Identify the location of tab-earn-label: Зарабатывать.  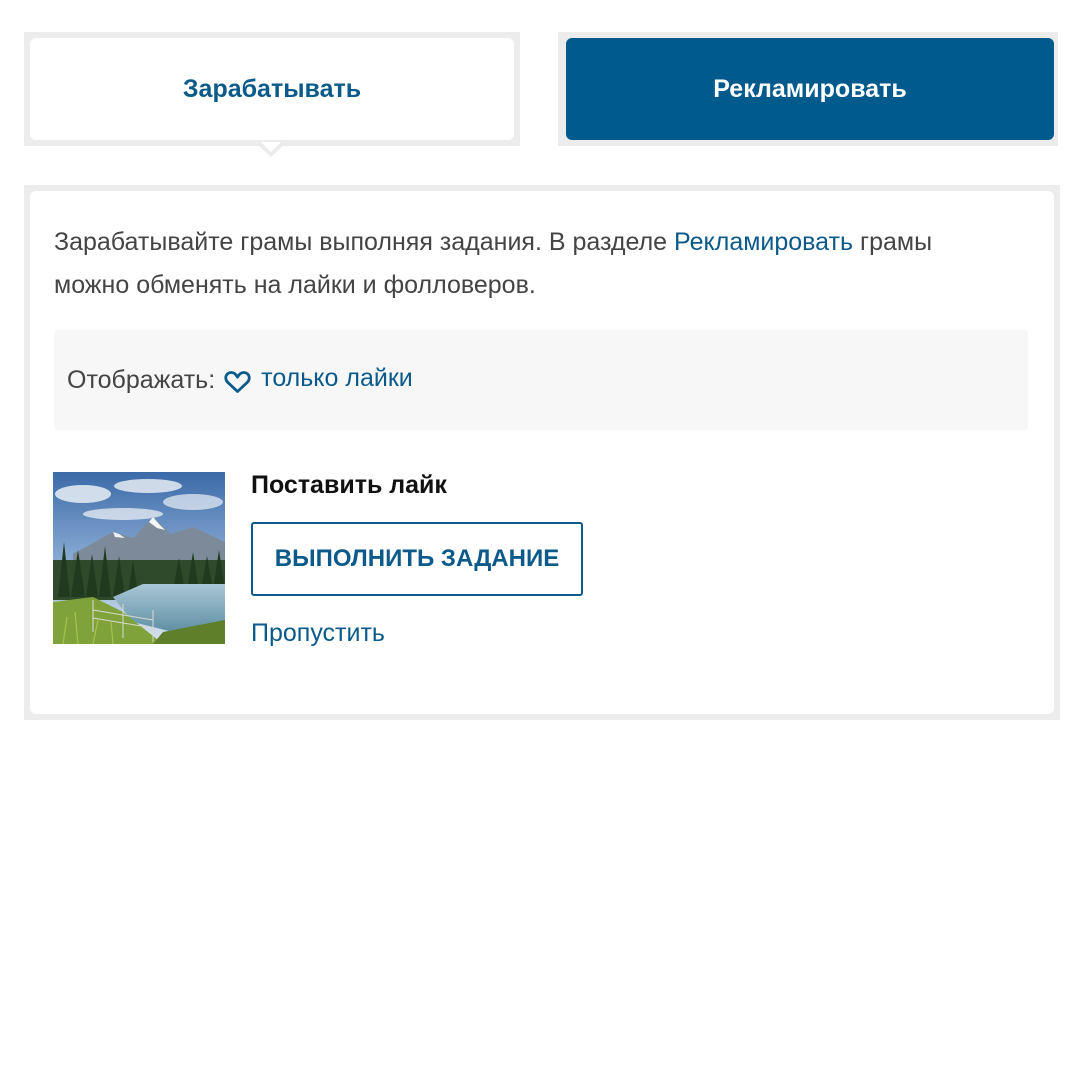
(272, 88).